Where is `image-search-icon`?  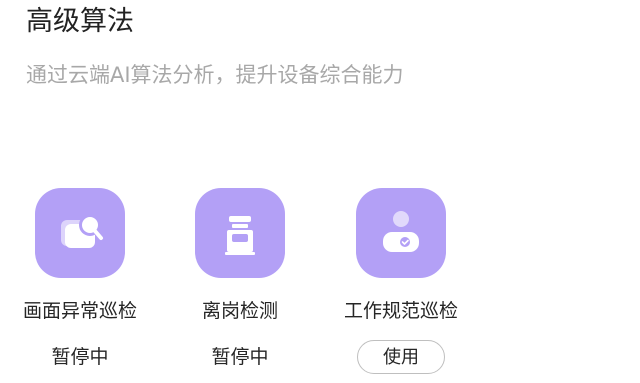 image-search-icon is located at coordinates (80, 233).